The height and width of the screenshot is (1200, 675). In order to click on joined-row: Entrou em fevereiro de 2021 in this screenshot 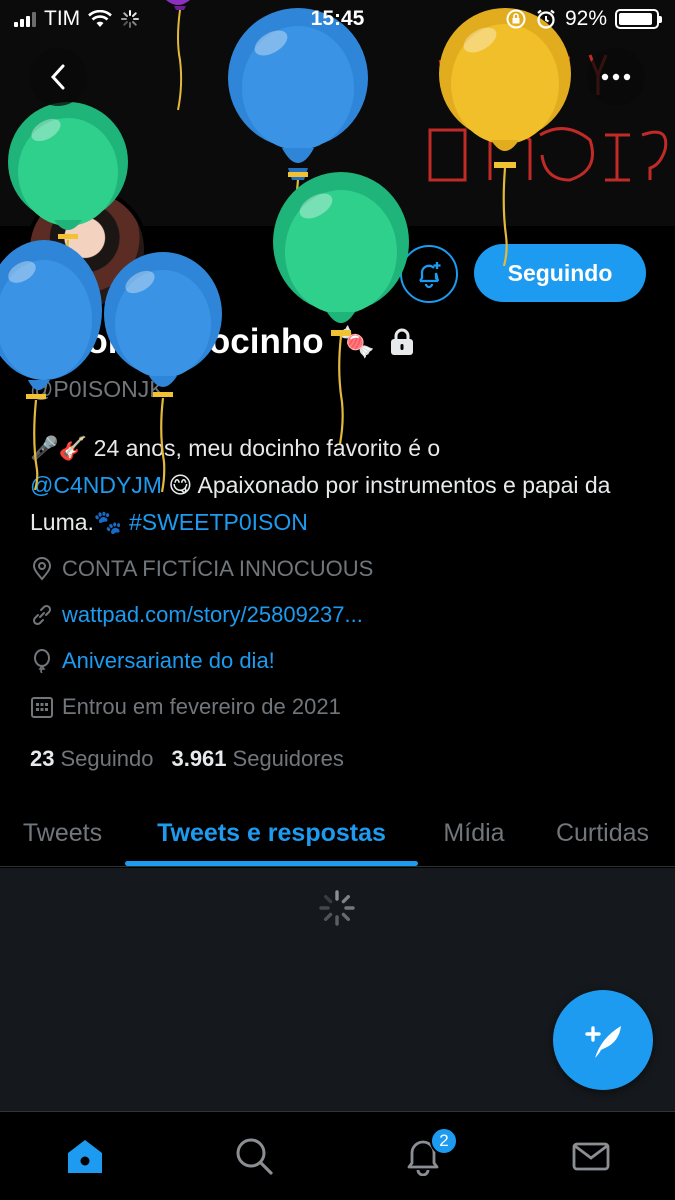, I will do `click(185, 707)`.